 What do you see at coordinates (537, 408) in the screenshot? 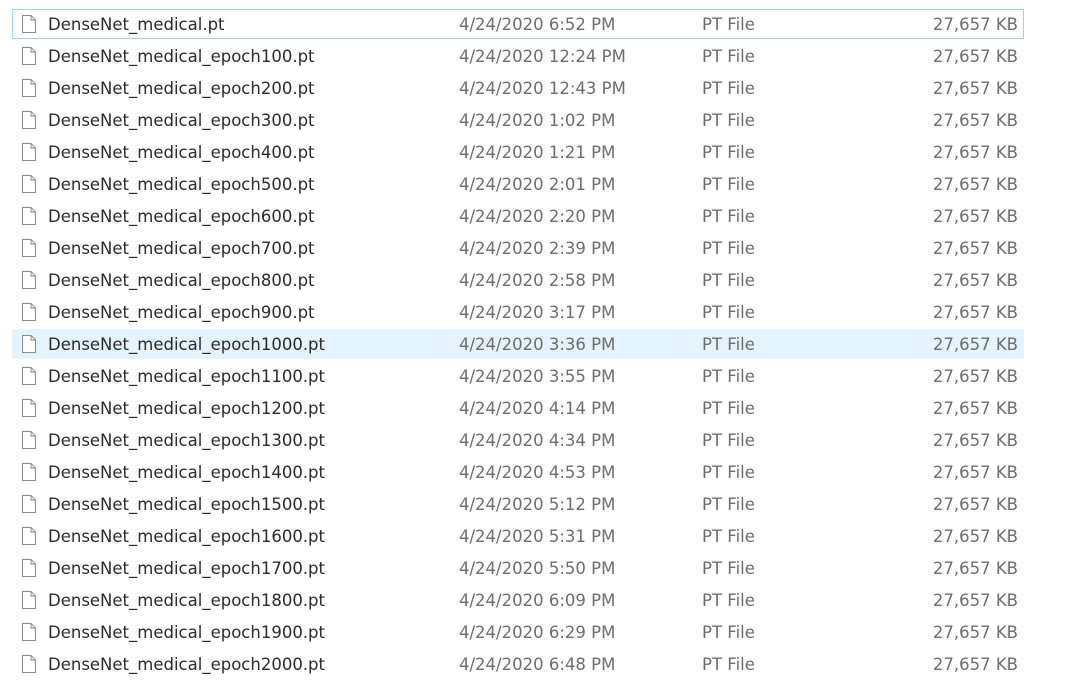
I see `file-date-modified: 4/24/2020 4:14 PM` at bounding box center [537, 408].